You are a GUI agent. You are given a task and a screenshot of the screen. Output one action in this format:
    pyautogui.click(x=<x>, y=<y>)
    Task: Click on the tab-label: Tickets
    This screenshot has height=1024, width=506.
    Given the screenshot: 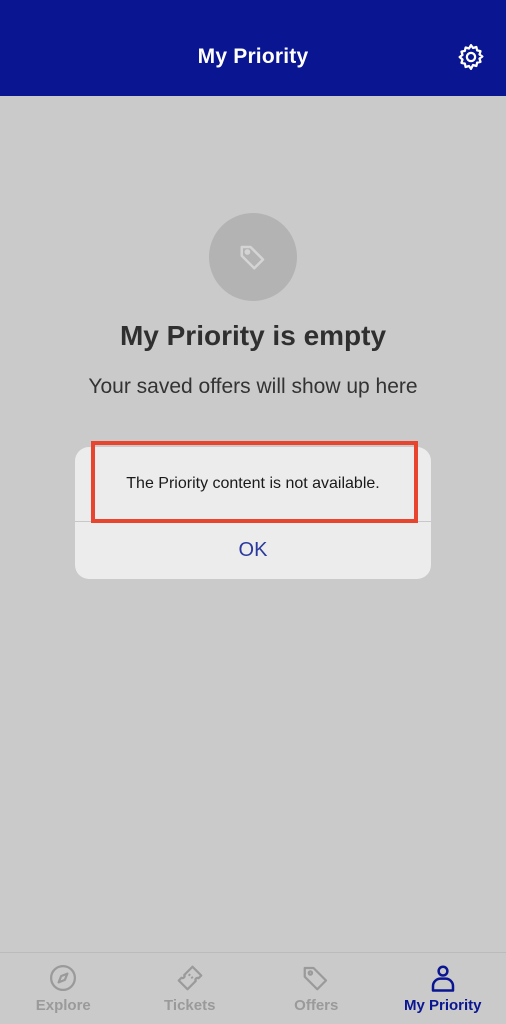 What is the action you would take?
    pyautogui.click(x=190, y=1005)
    